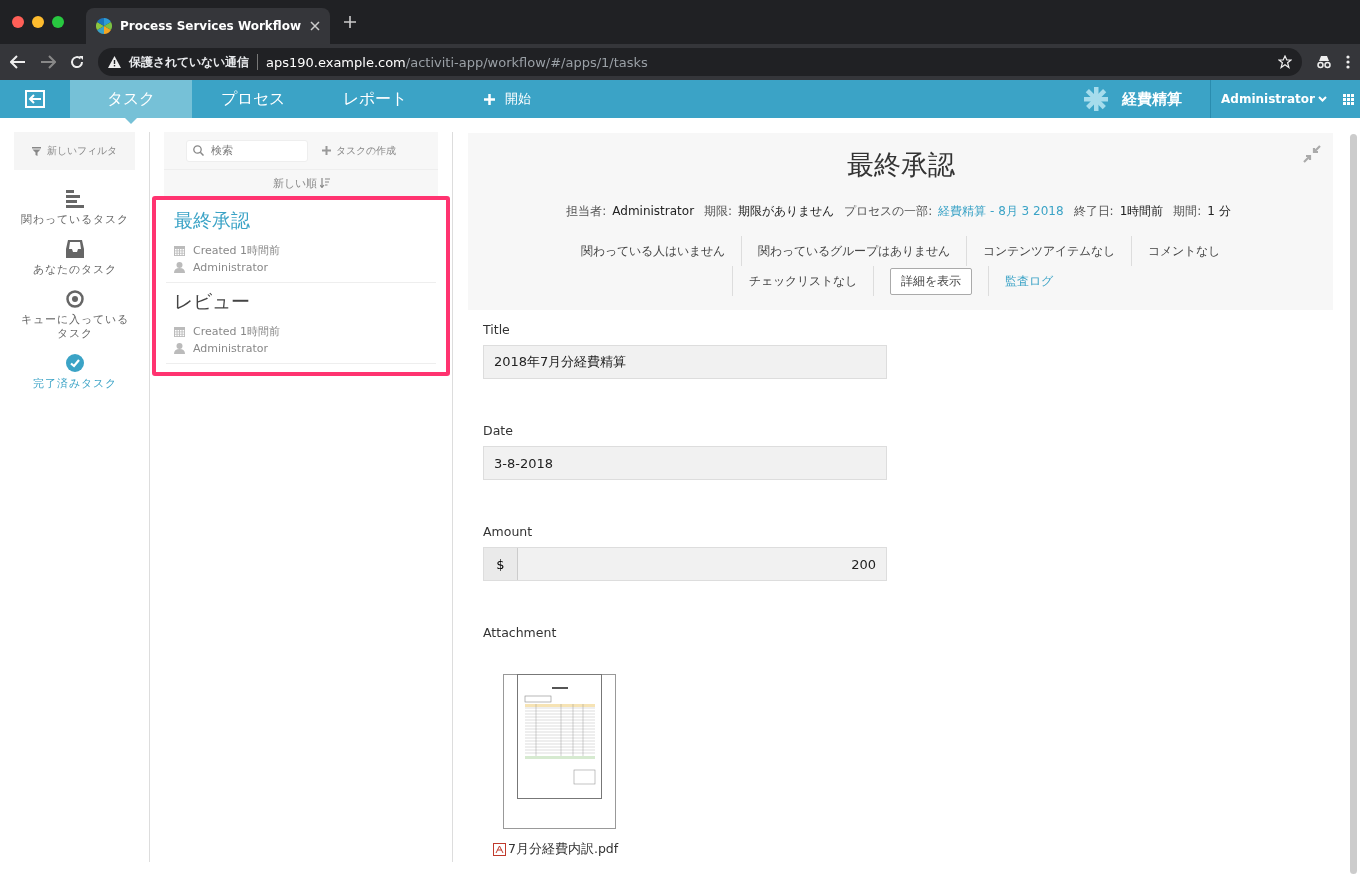 This screenshot has width=1360, height=877. I want to click on warning-icon, so click(114, 62).